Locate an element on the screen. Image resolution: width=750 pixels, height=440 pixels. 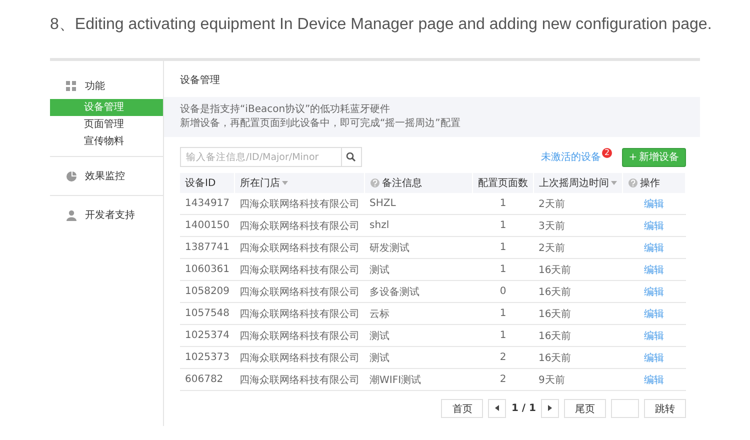
table-cell: SHZL is located at coordinates (418, 203).